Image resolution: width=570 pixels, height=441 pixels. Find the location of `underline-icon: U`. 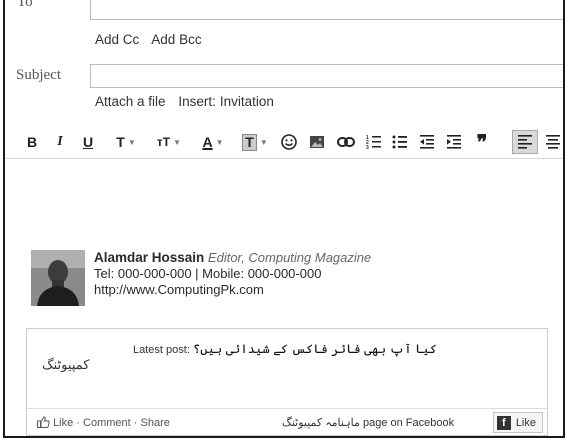

underline-icon: U is located at coordinates (88, 142).